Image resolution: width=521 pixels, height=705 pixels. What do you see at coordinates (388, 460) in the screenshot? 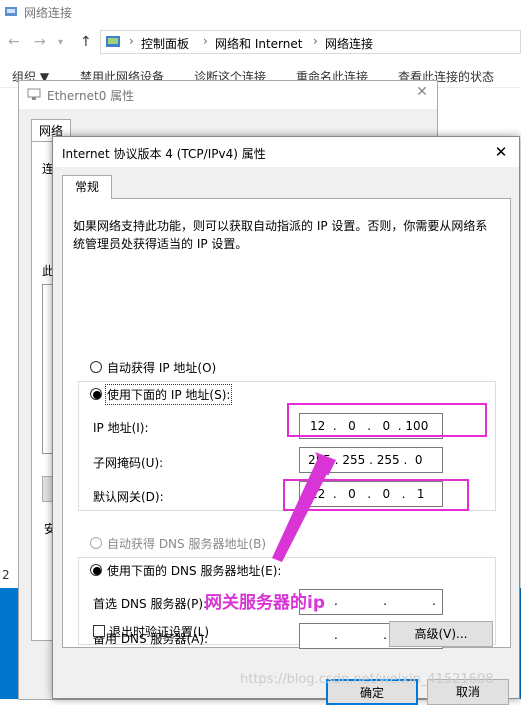
I see `mask-octet-3: 255` at bounding box center [388, 460].